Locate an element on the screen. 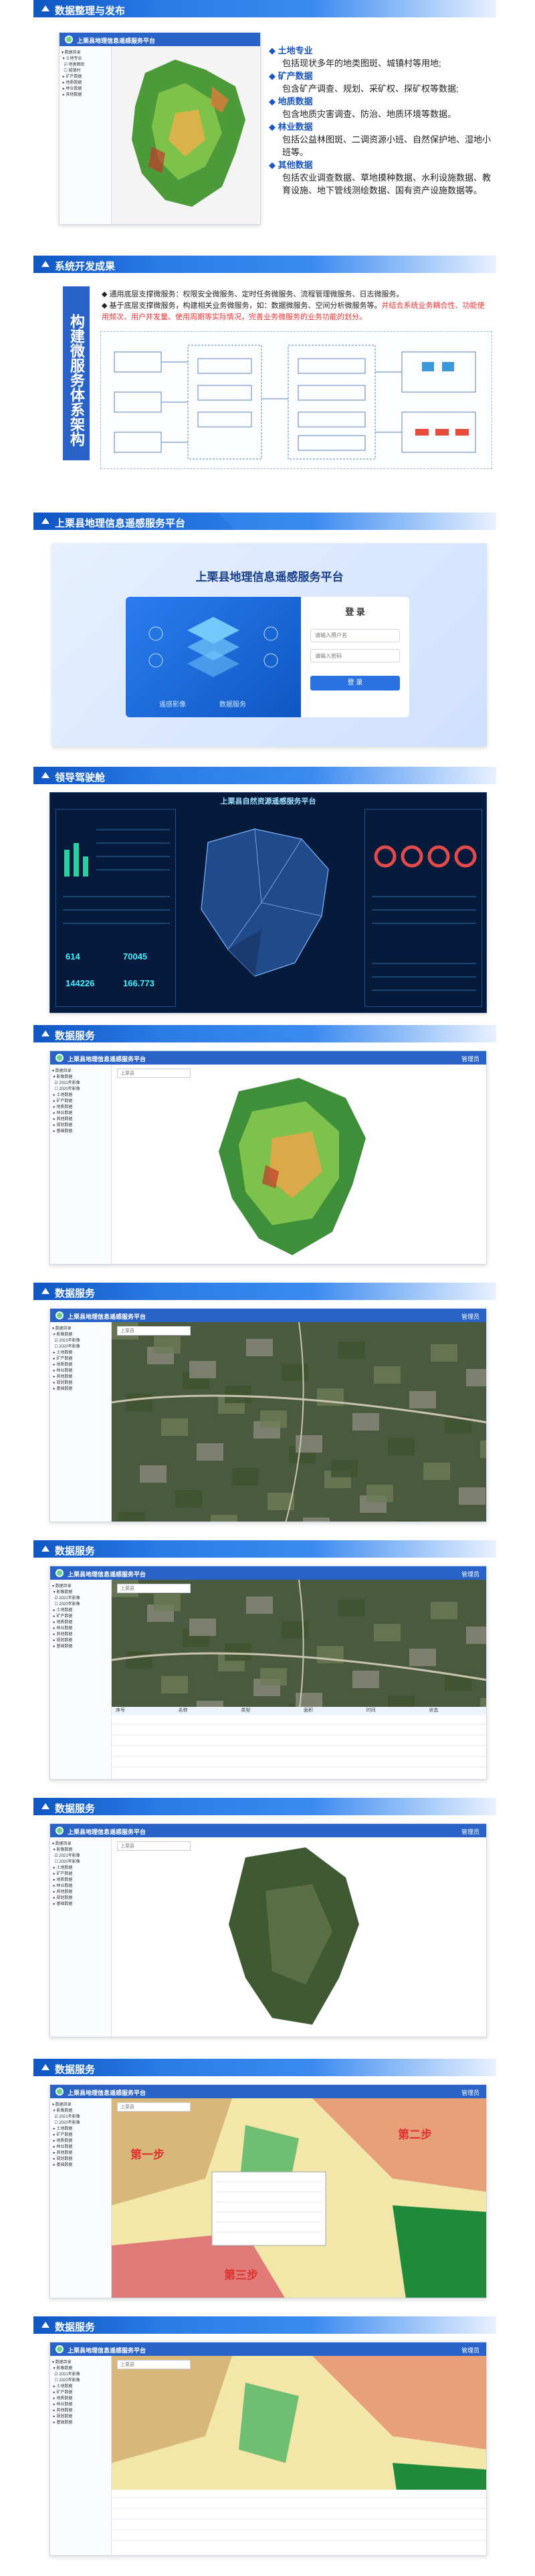 Image resolution: width=535 pixels, height=2576 pixels. cockpit-dashboard: 上栗县自然资源遥感服务平台 614 70045 144226 166.773 is located at coordinates (268, 902).